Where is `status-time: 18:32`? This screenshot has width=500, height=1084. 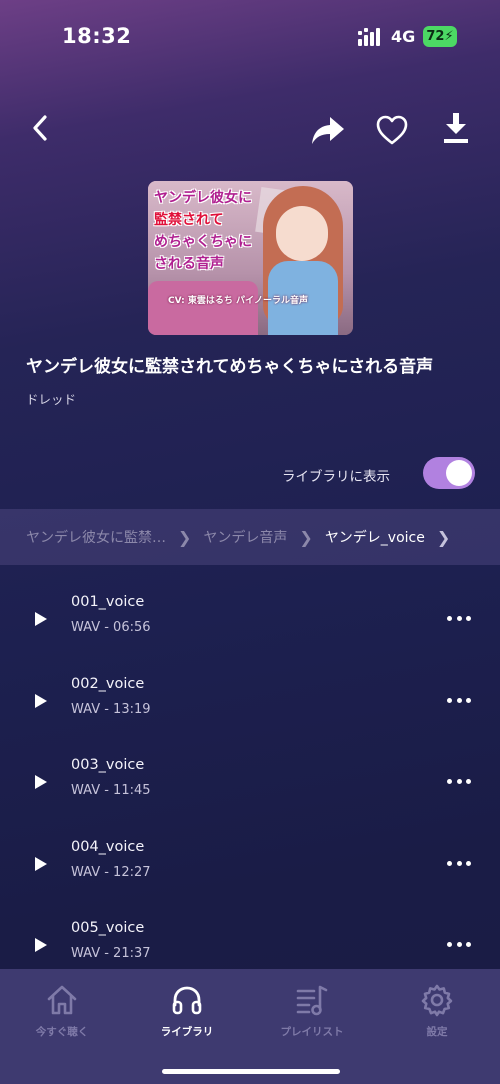
status-time: 18:32 is located at coordinates (97, 36).